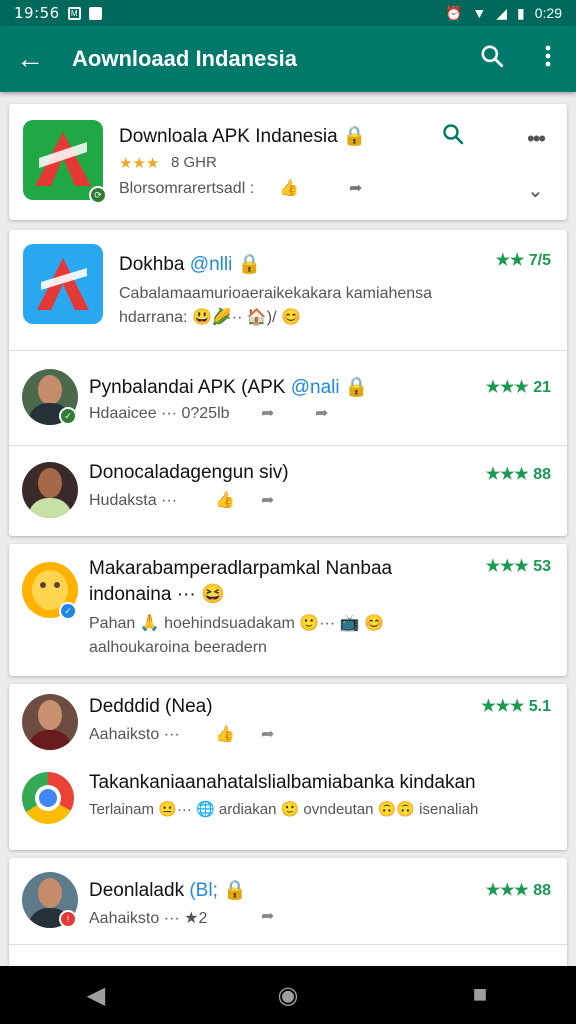 The width and height of the screenshot is (576, 1024). I want to click on status-bar: 19:56 M ⏰ ▼ ◢ ▮ 0:29, so click(288, 13).